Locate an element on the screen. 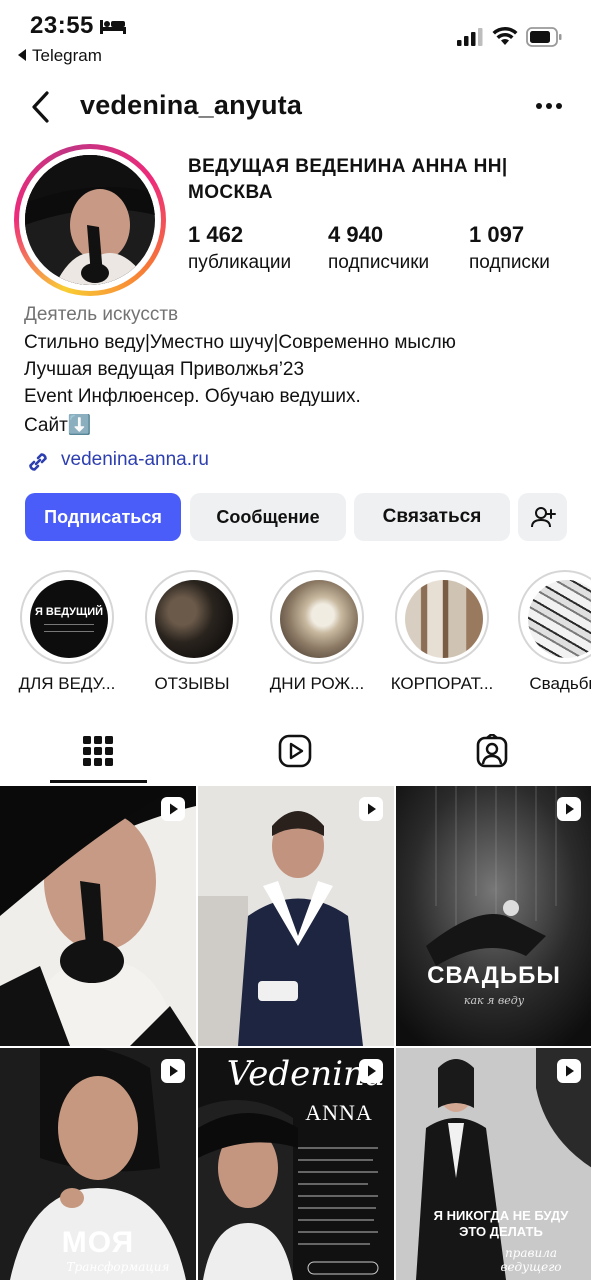  back-triangle-icon is located at coordinates (22, 55).